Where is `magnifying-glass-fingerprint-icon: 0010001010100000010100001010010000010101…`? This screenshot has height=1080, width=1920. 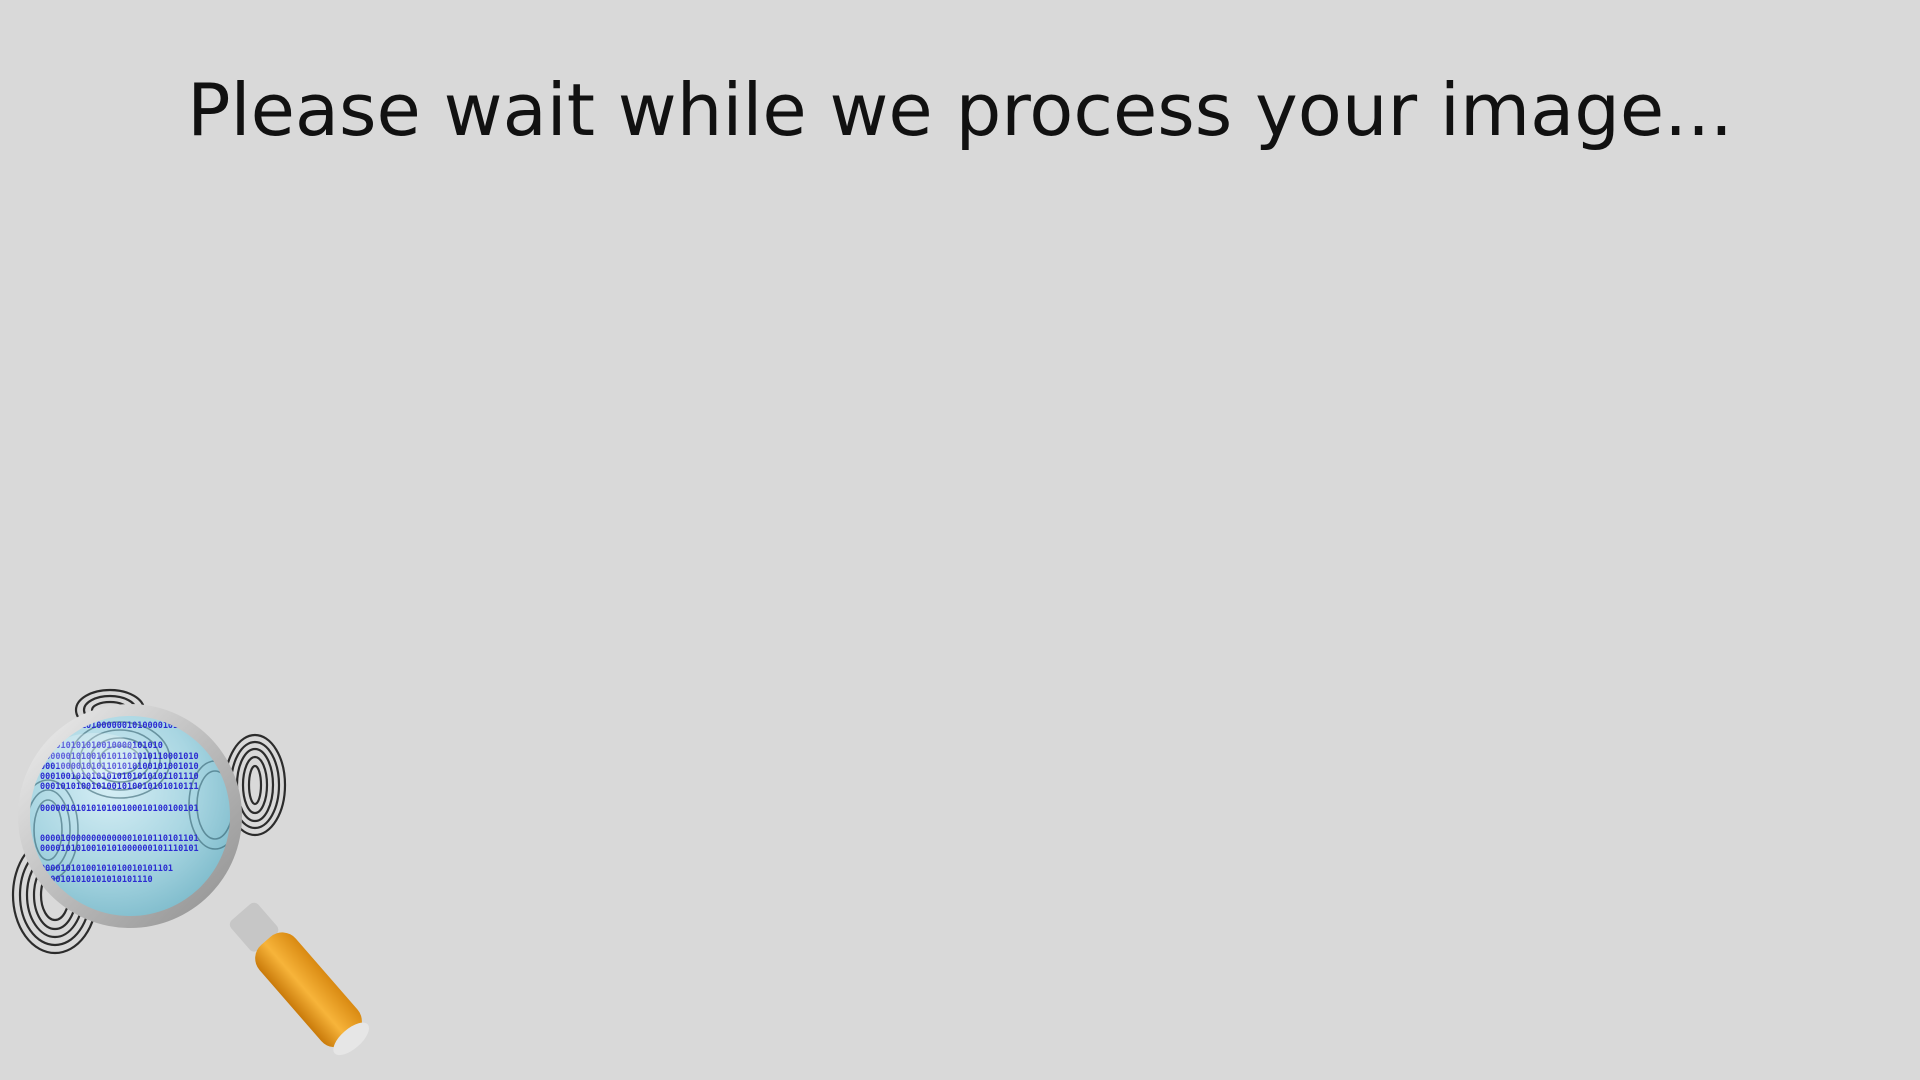
magnifying-glass-fingerprint-icon: 0010001010100000010100001010010000010101… is located at coordinates (190, 872).